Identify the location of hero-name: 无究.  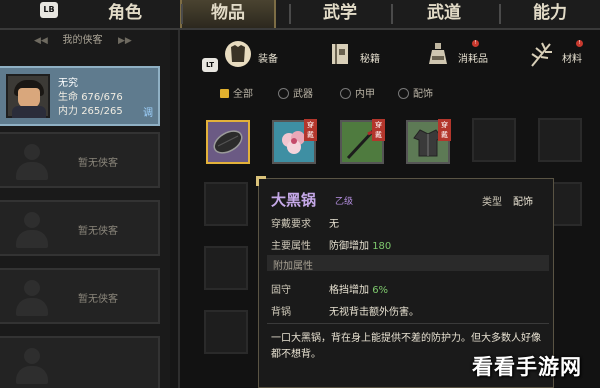
(68, 83).